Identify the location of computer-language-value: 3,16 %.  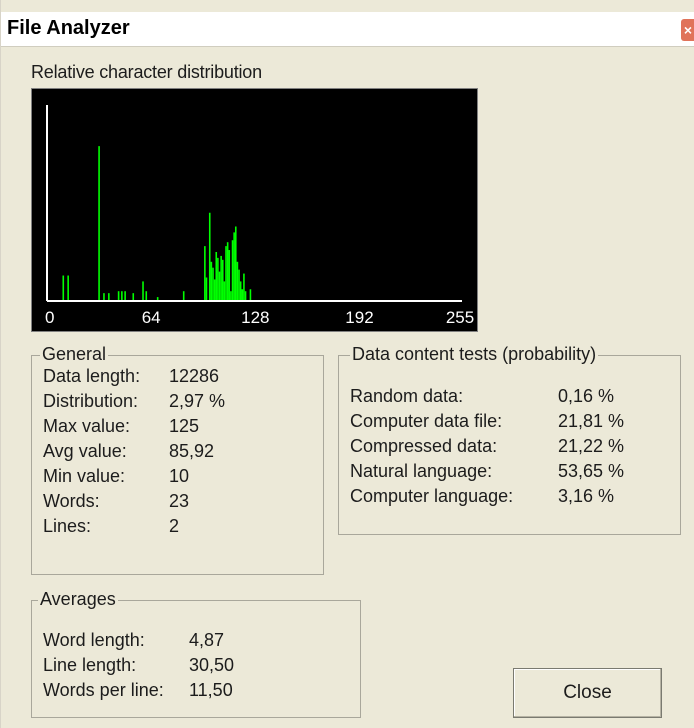
(586, 496).